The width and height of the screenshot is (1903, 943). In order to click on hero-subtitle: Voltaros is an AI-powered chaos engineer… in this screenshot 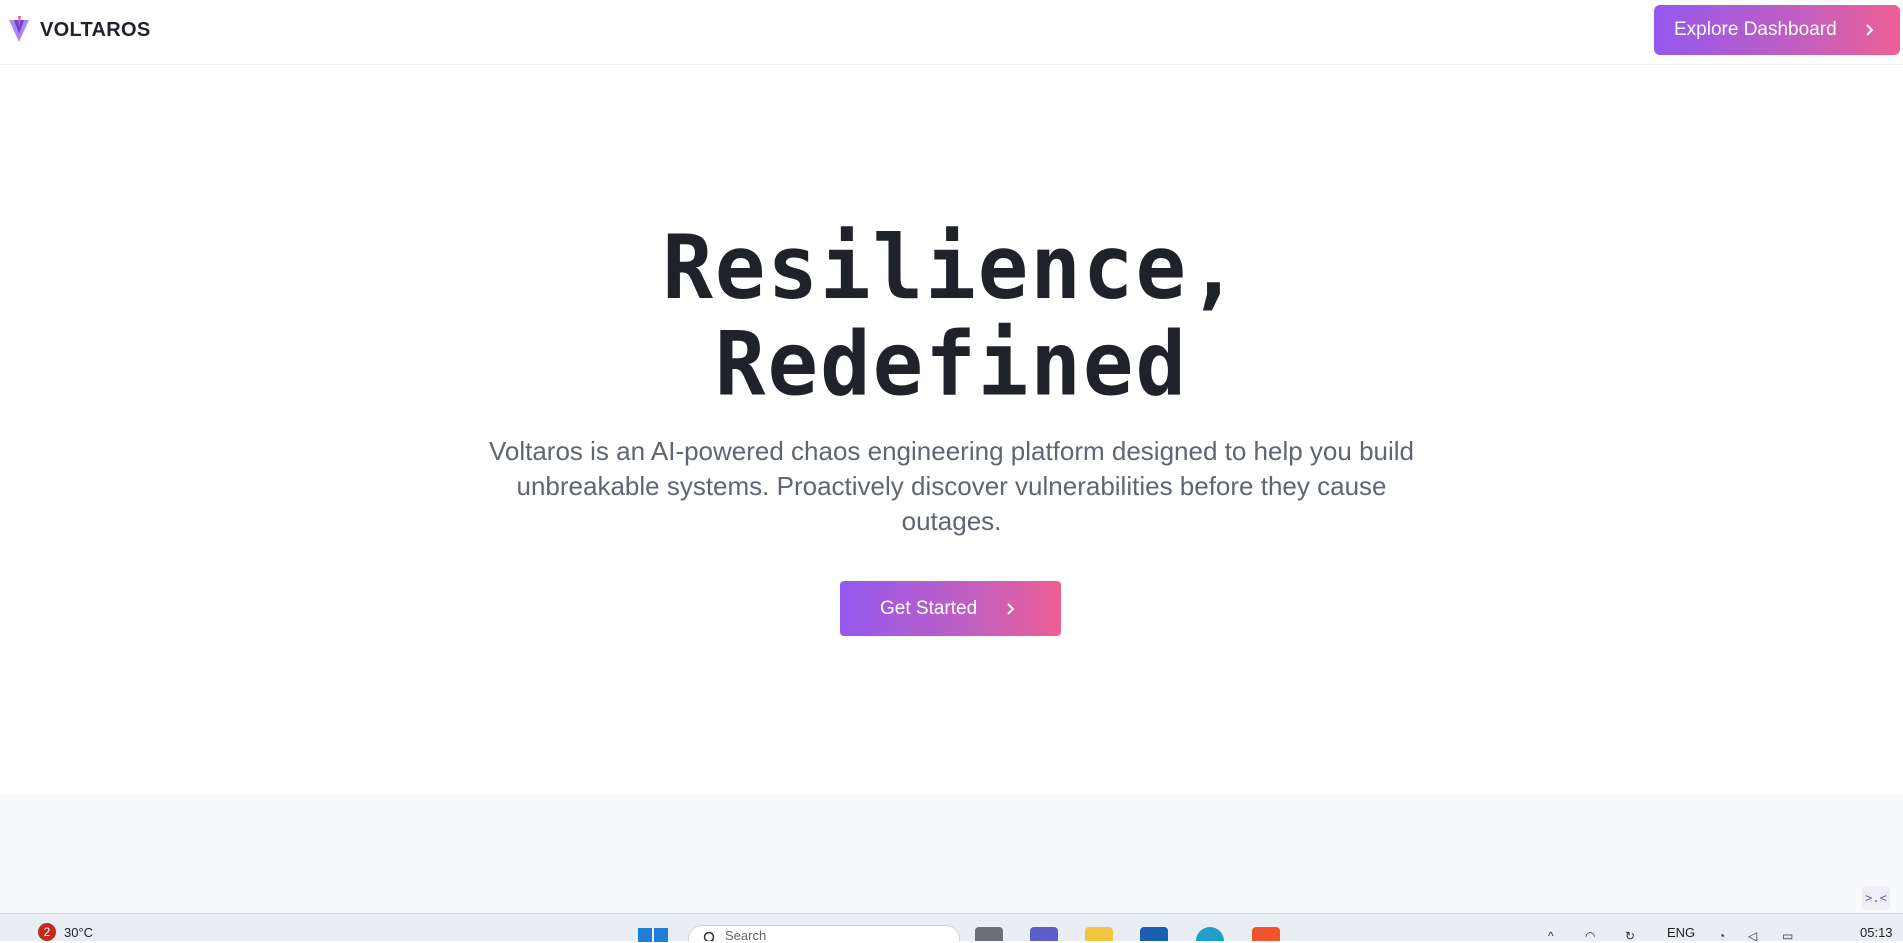, I will do `click(951, 486)`.